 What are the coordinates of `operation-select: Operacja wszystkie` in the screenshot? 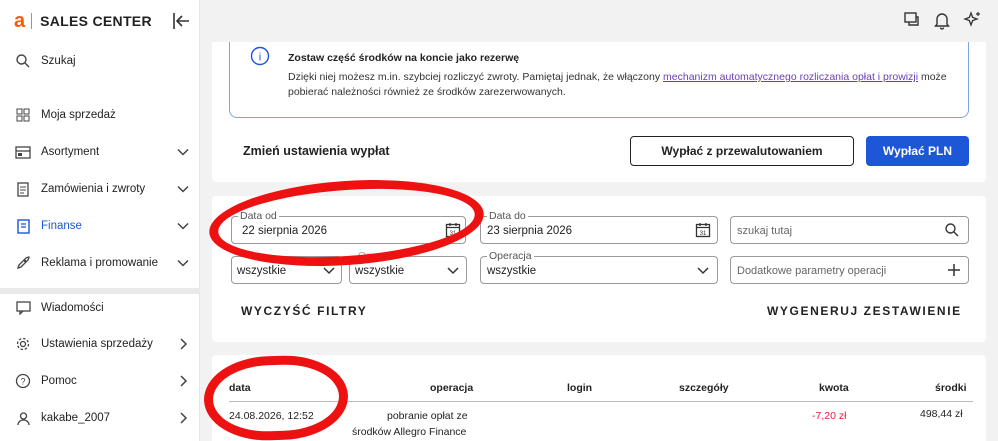 It's located at (599, 267).